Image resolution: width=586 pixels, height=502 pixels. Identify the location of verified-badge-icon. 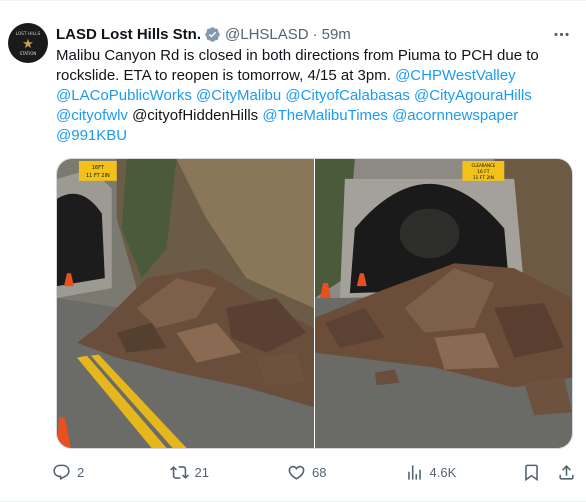
(212, 34).